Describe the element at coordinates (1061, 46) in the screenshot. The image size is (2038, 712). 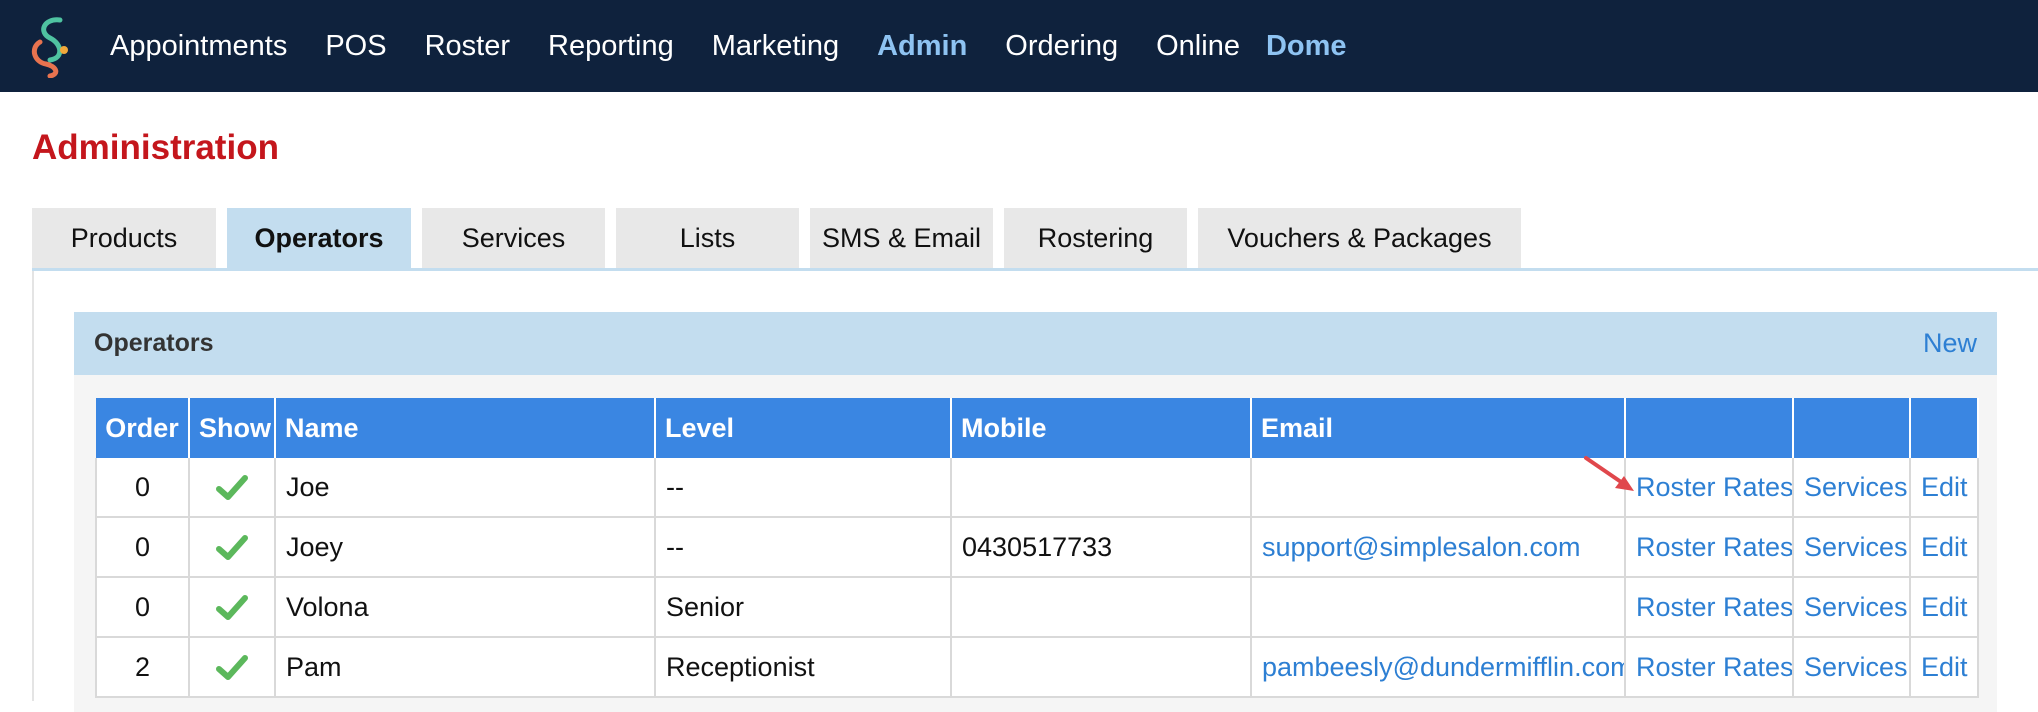
I see `nav-ordering: Ordering` at that location.